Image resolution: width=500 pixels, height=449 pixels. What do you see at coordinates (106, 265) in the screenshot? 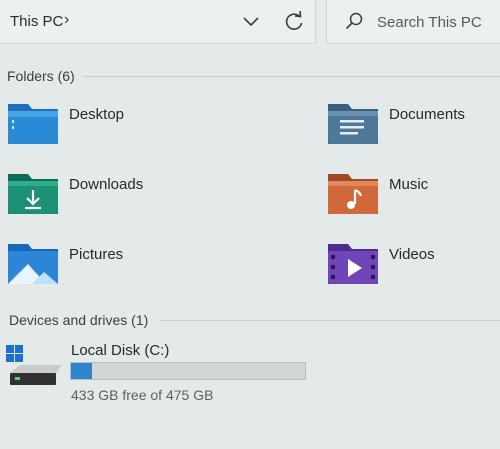
I see `folder-item-pictures: Pictures` at bounding box center [106, 265].